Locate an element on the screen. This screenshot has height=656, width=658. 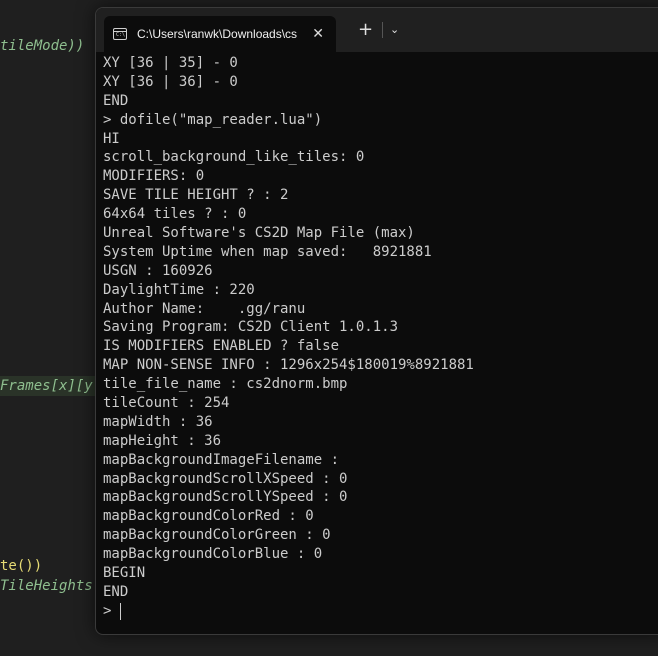
output-line: mapWidth : 36 is located at coordinates (158, 421).